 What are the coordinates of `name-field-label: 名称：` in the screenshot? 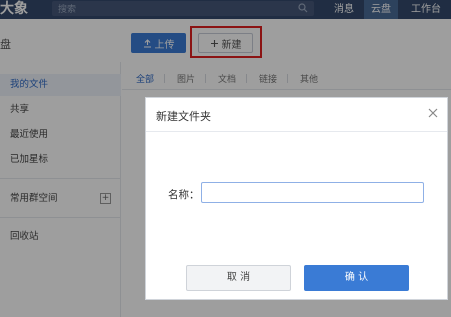 It's located at (184, 195).